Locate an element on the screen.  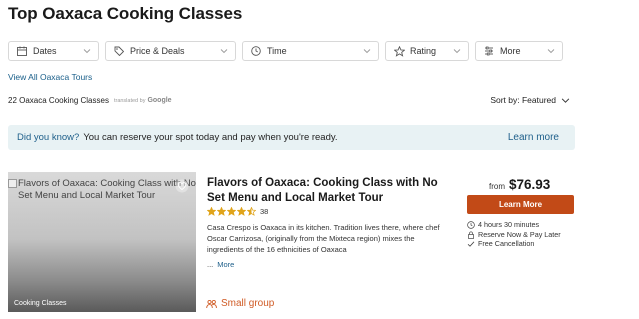
price-value: $76.93 is located at coordinates (530, 184).